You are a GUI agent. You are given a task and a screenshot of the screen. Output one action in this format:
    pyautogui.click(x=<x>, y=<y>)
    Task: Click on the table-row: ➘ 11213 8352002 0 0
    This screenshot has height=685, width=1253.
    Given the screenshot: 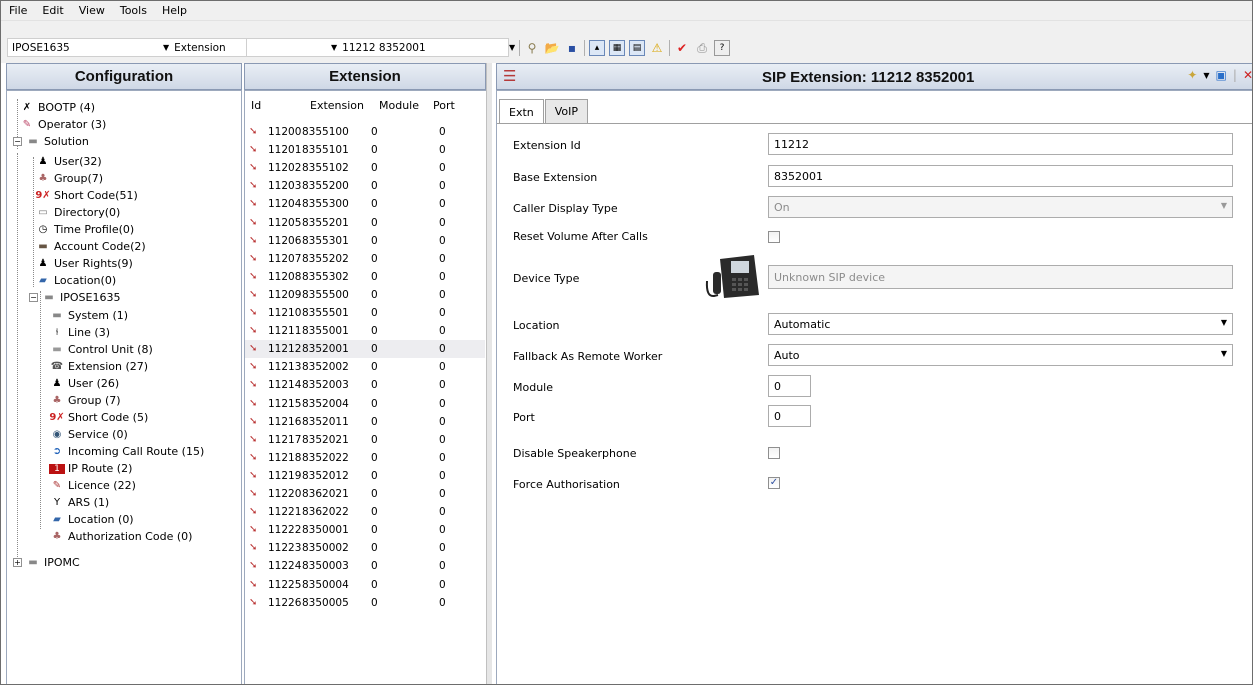 What is the action you would take?
    pyautogui.click(x=365, y=367)
    